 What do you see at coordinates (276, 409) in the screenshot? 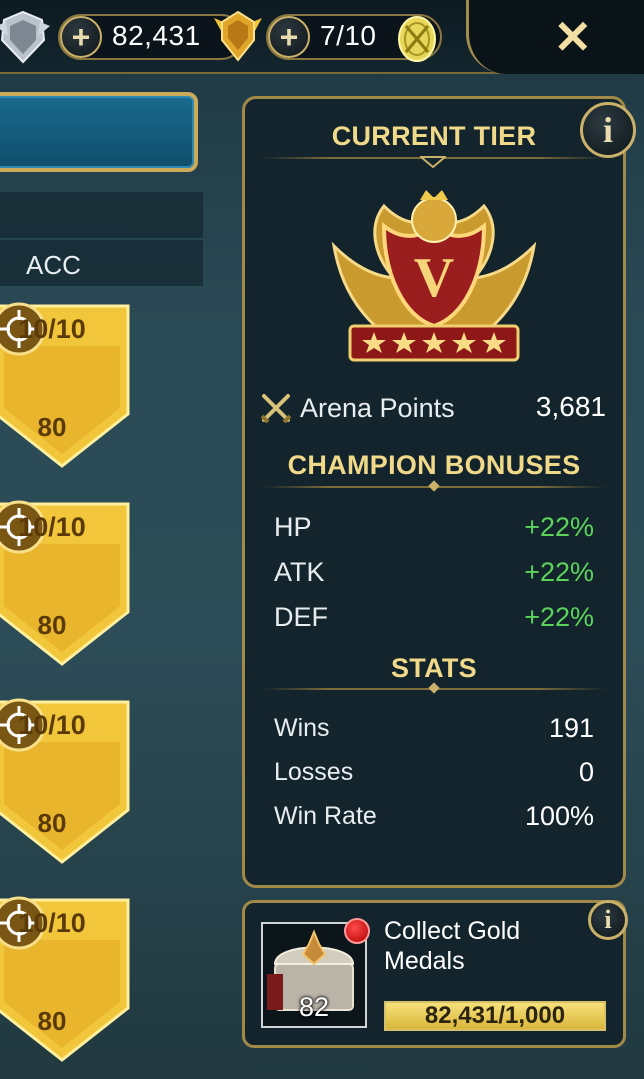
I see `crossed-swords-icon` at bounding box center [276, 409].